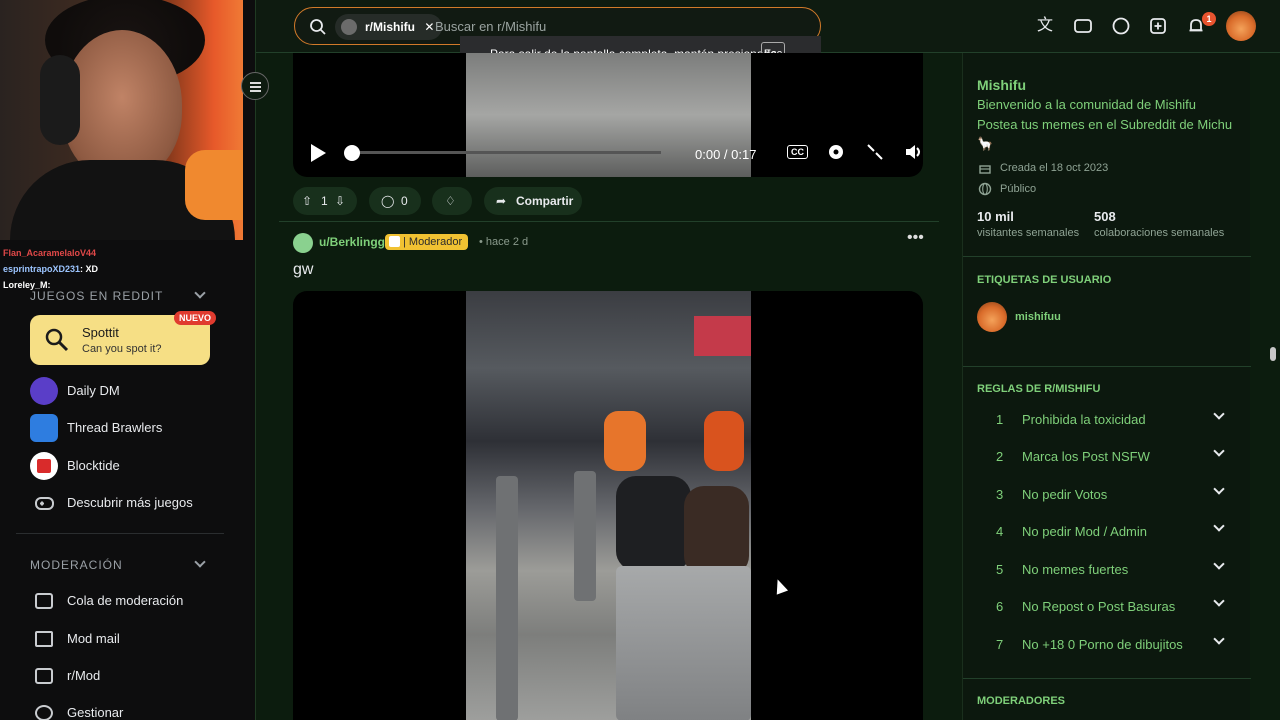 This screenshot has width=1280, height=720. I want to click on video-scene-person, so click(653, 523).